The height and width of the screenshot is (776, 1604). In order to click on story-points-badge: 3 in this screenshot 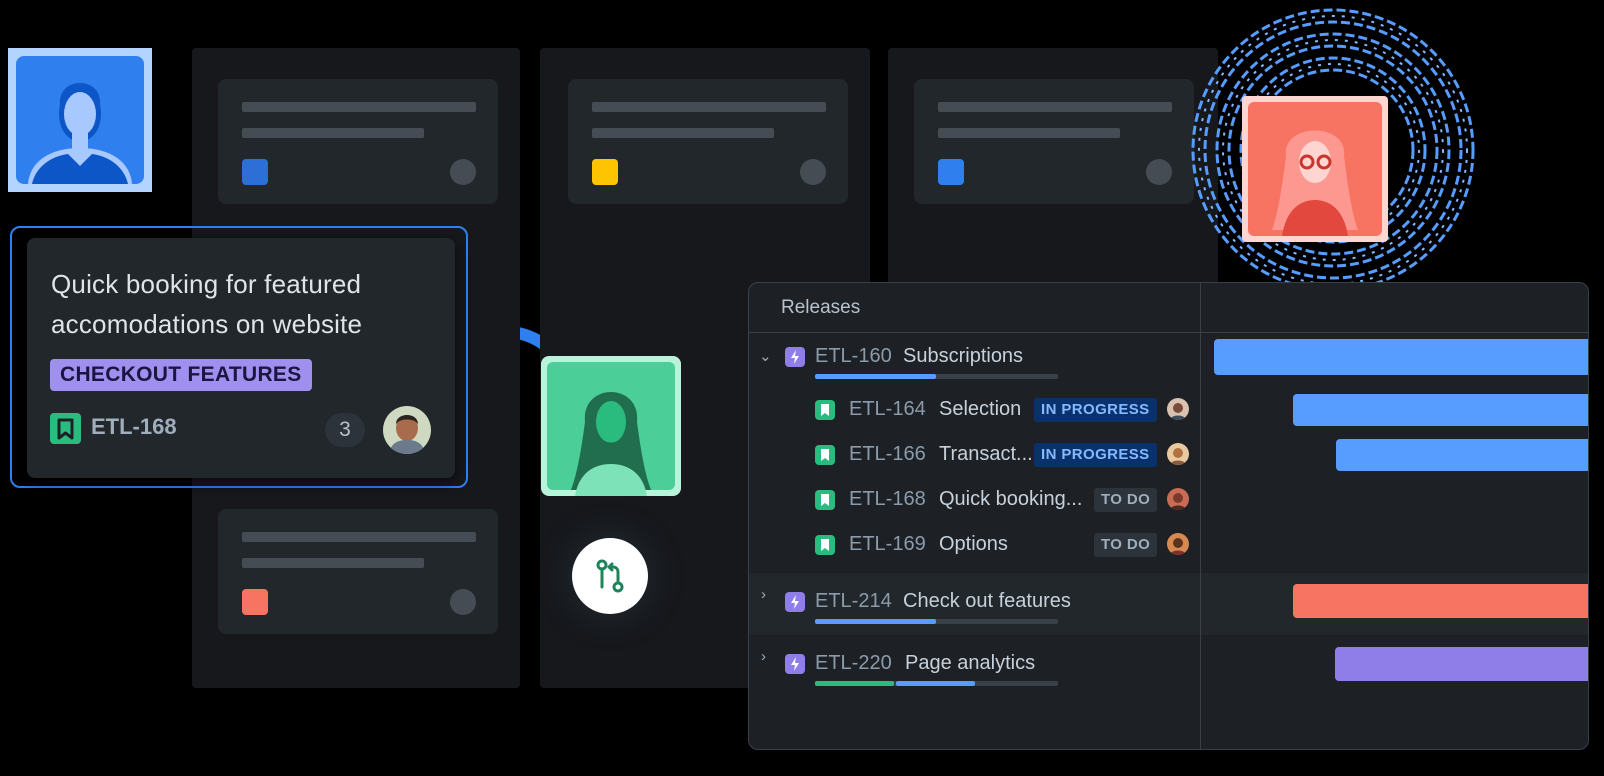, I will do `click(345, 430)`.